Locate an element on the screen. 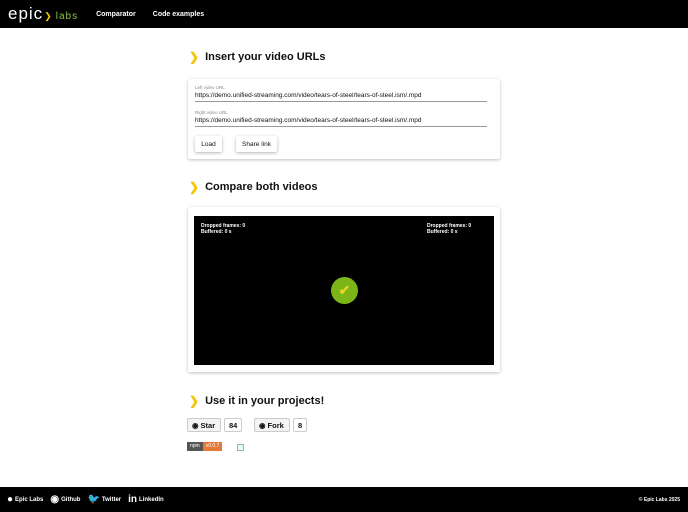  link-label: LinkedIn is located at coordinates (151, 499).